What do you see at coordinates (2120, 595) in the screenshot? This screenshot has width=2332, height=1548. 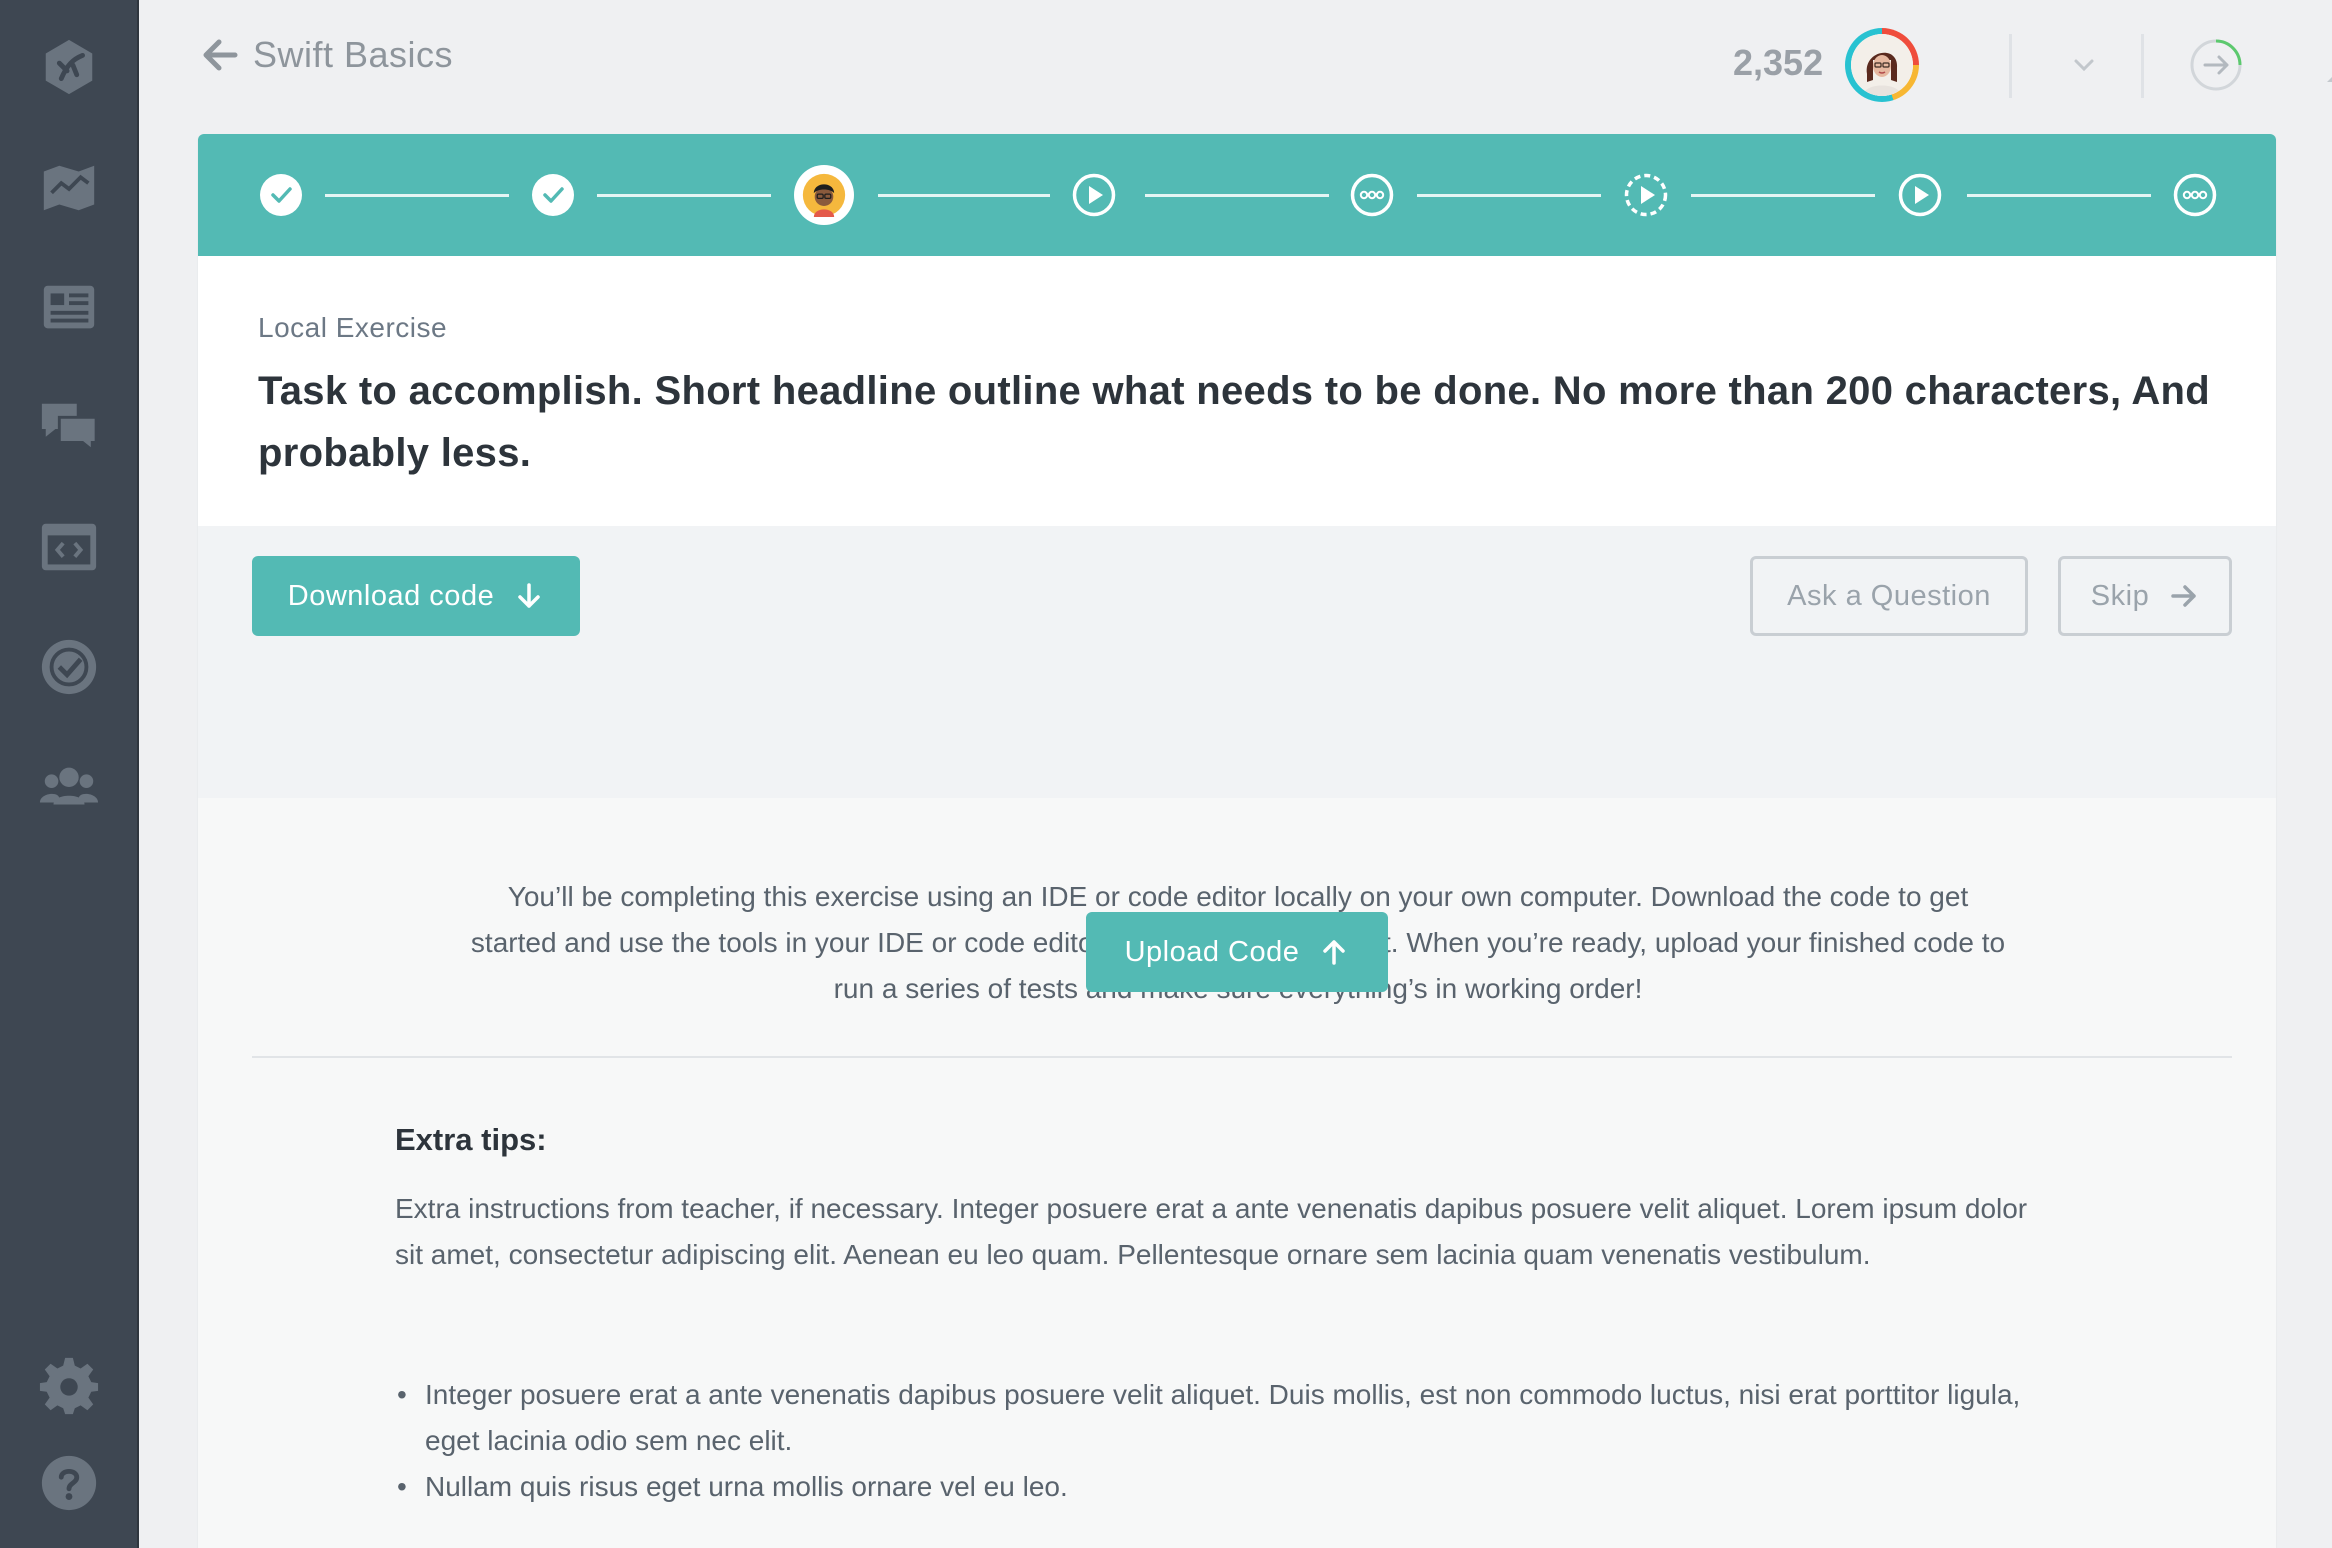 I see `skip-label: Skip` at bounding box center [2120, 595].